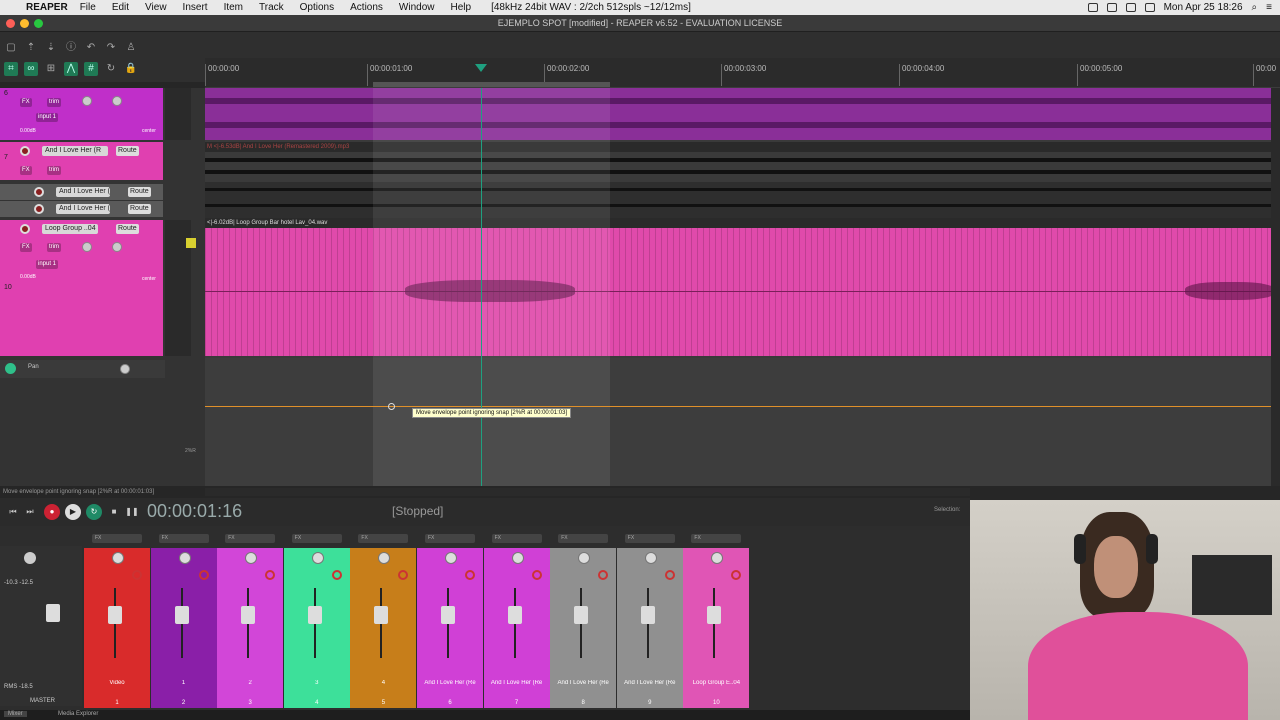 Image resolution: width=1280 pixels, height=720 pixels. I want to click on save-project-icon: ⇣, so click(51, 48).